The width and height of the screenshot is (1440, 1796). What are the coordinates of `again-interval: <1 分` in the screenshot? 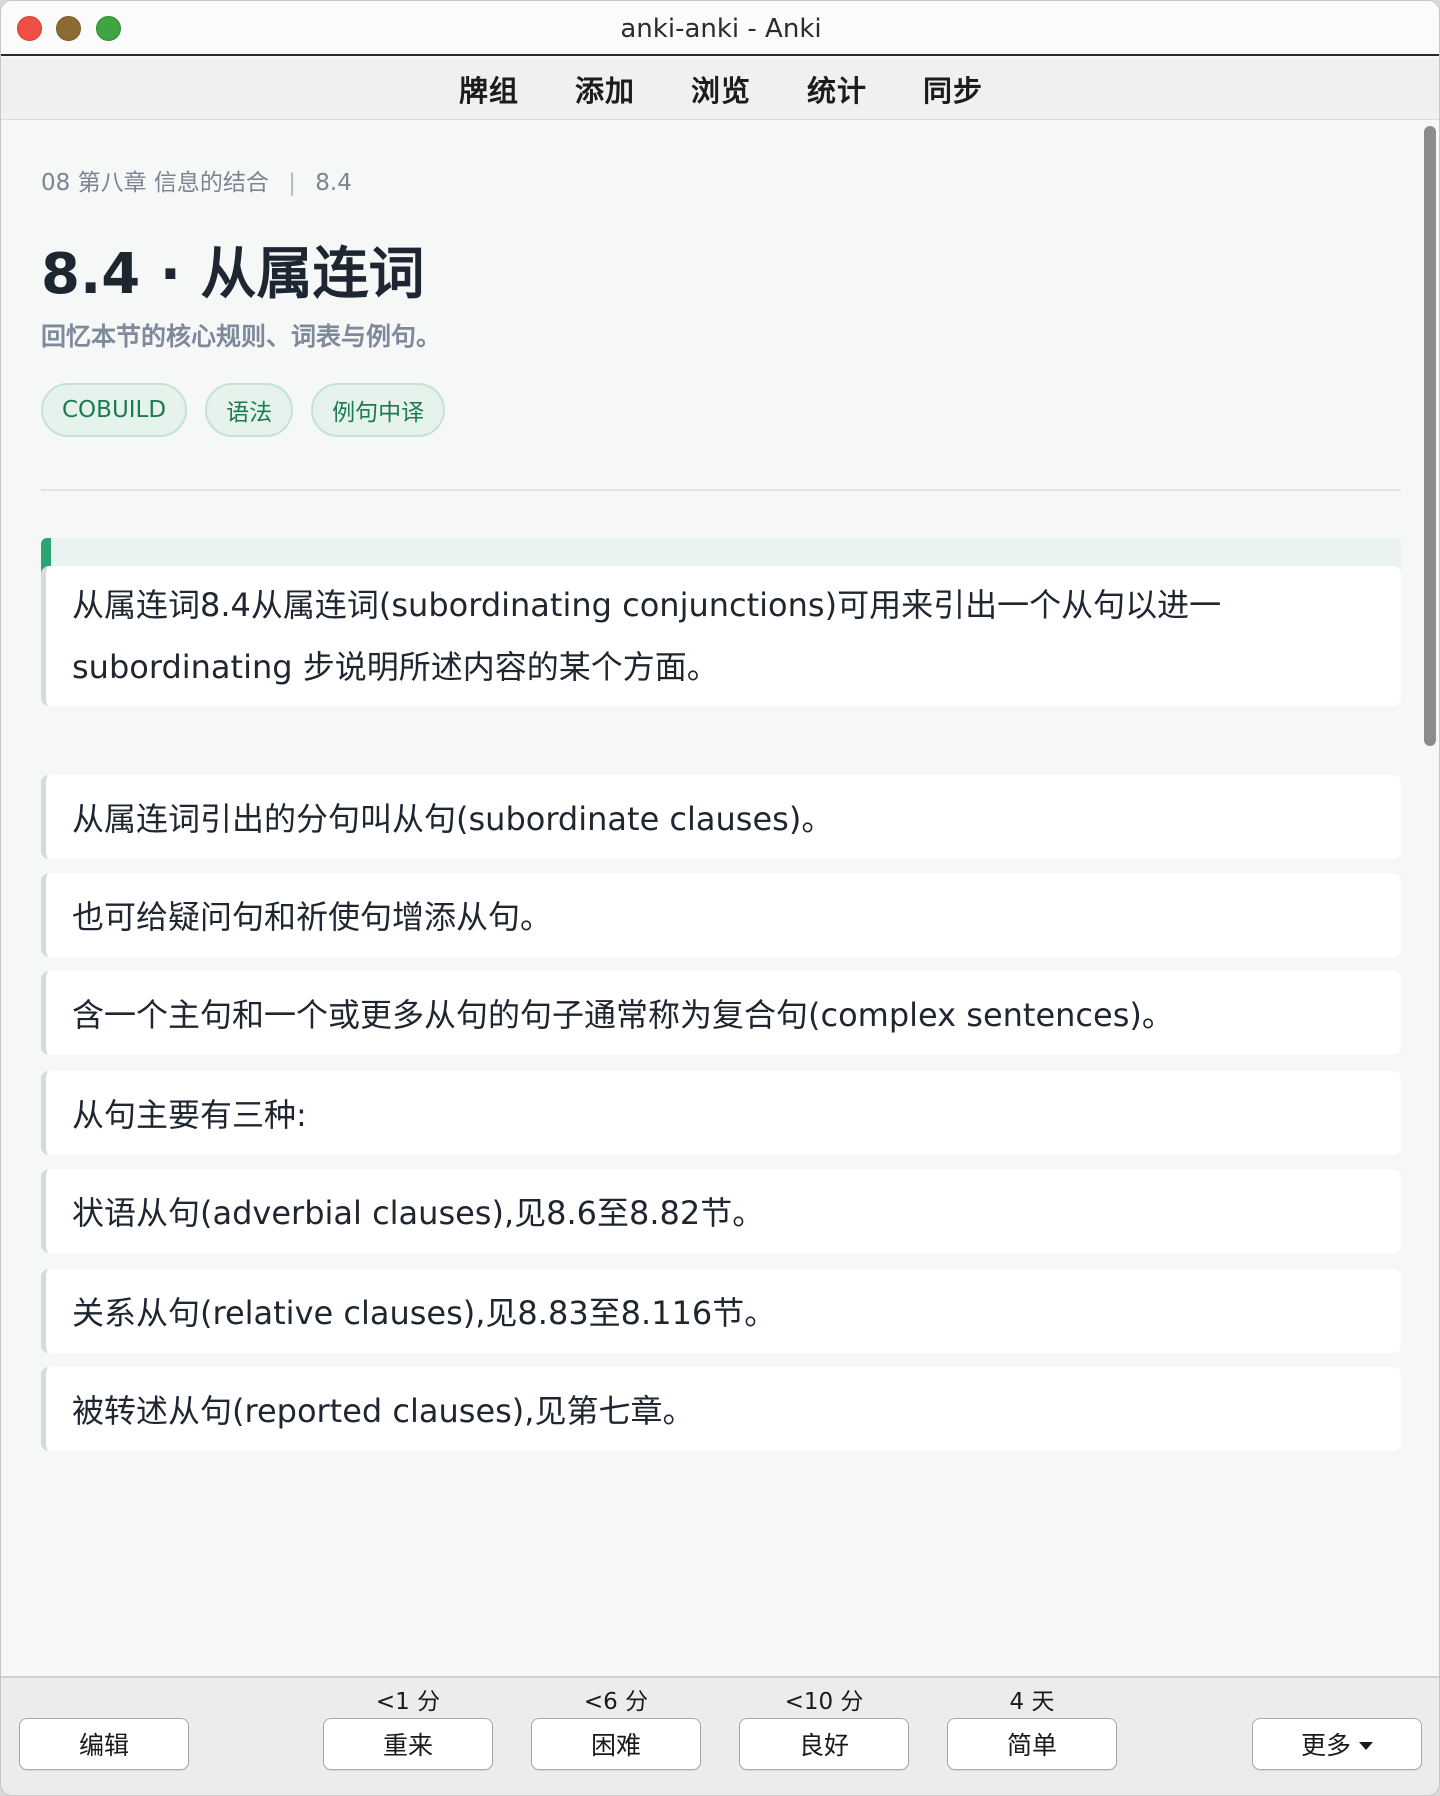 It's located at (408, 1702).